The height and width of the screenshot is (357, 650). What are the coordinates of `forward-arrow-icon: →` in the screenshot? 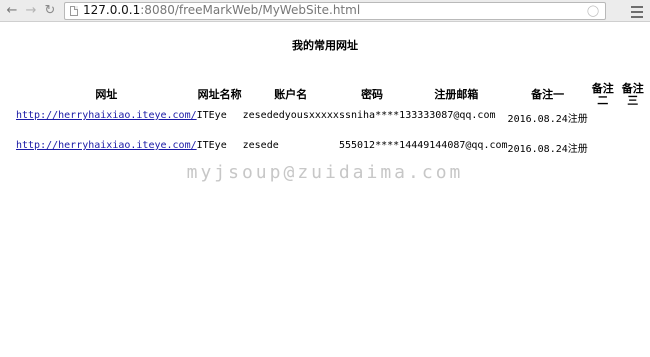 It's located at (31, 11).